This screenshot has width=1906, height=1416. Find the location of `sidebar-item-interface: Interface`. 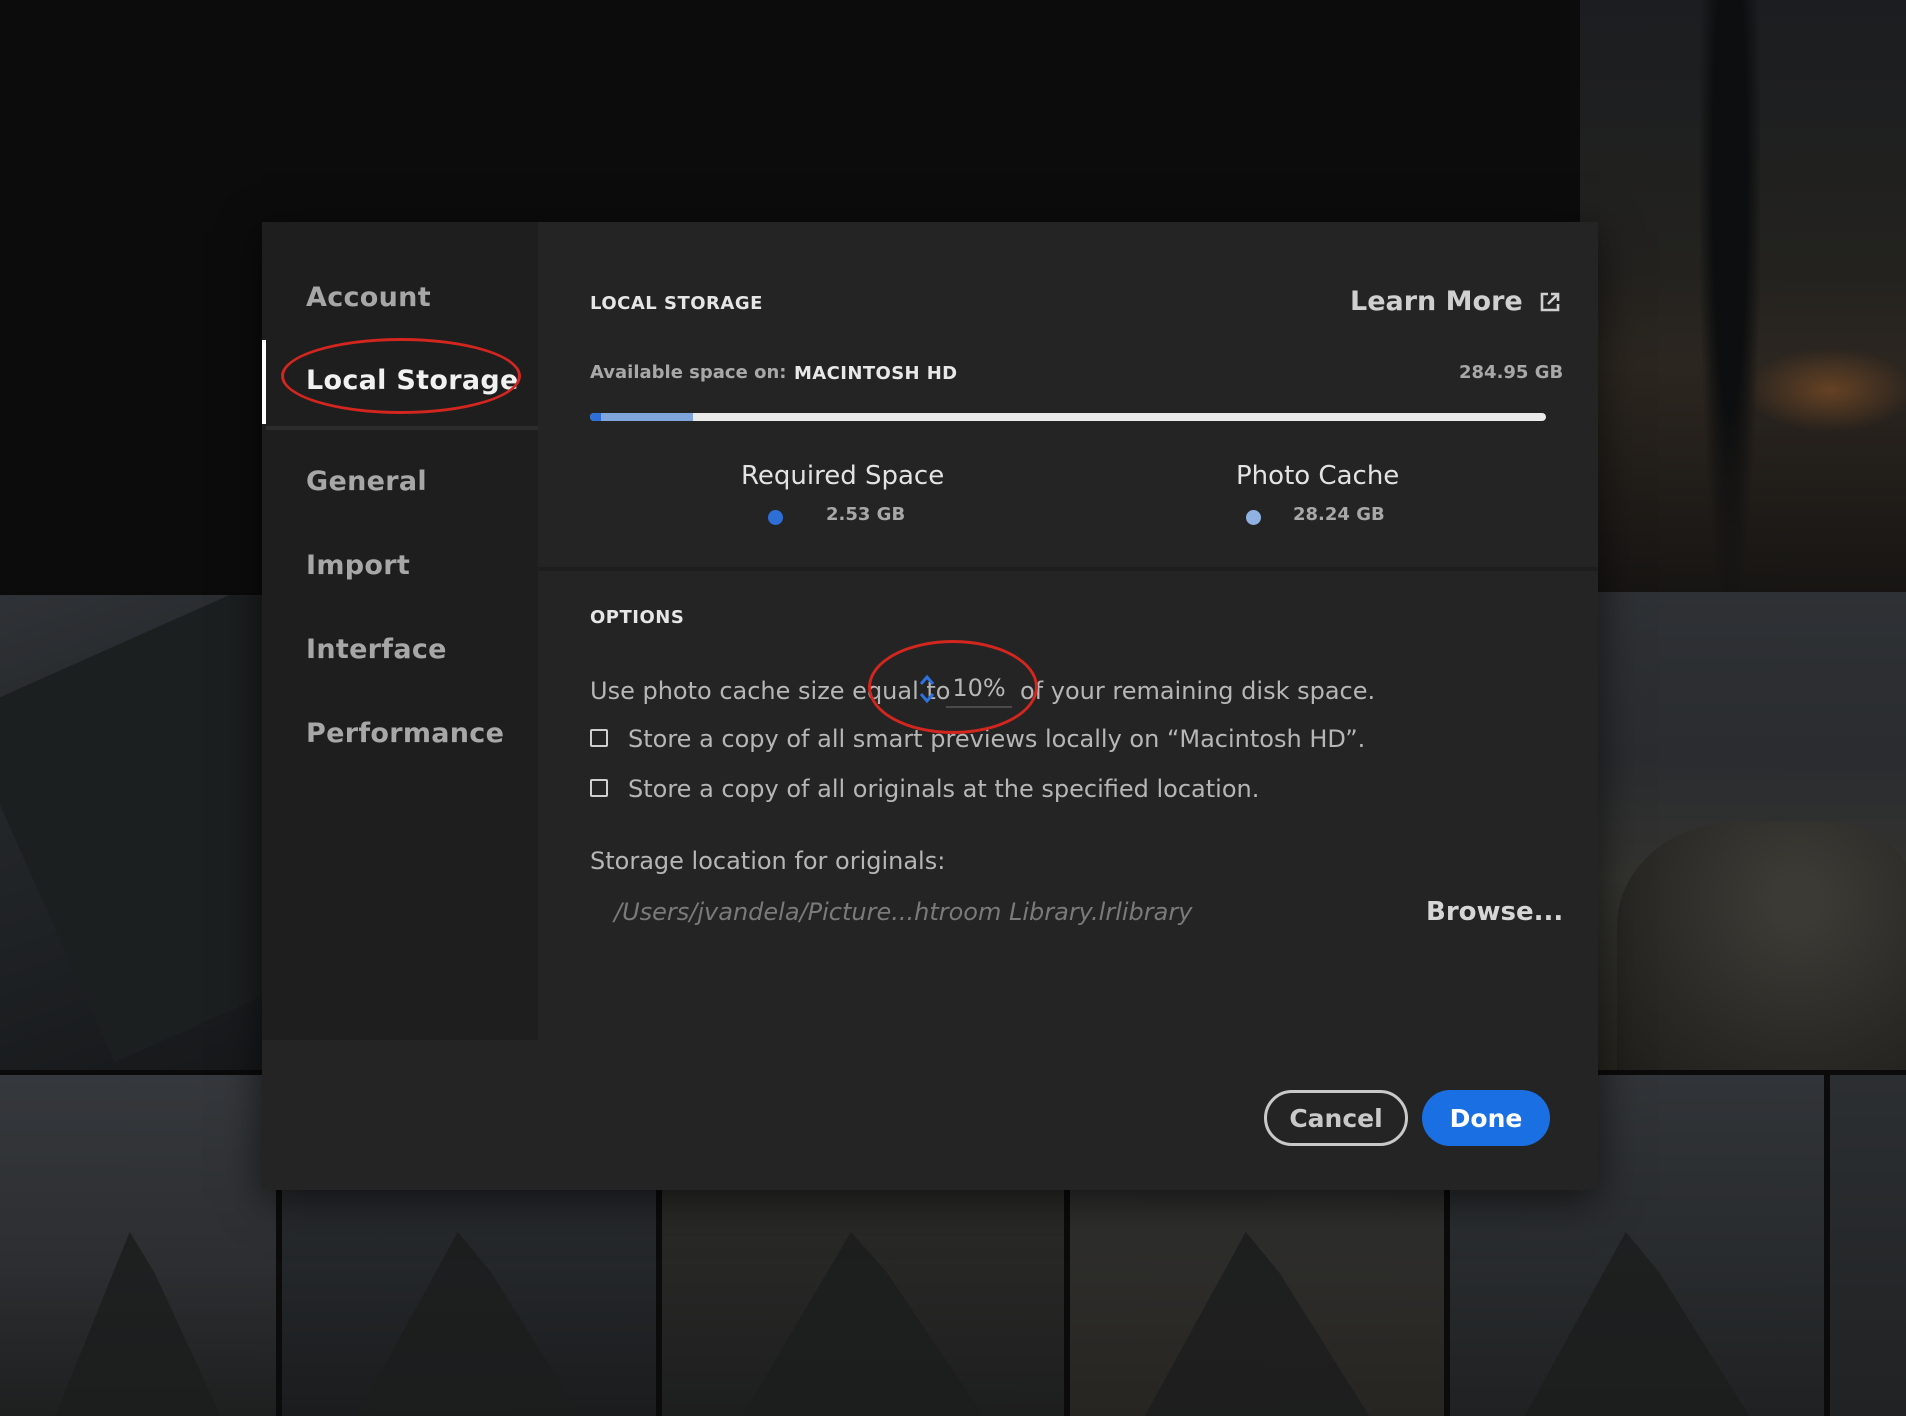

sidebar-item-interface: Interface is located at coordinates (376, 649).